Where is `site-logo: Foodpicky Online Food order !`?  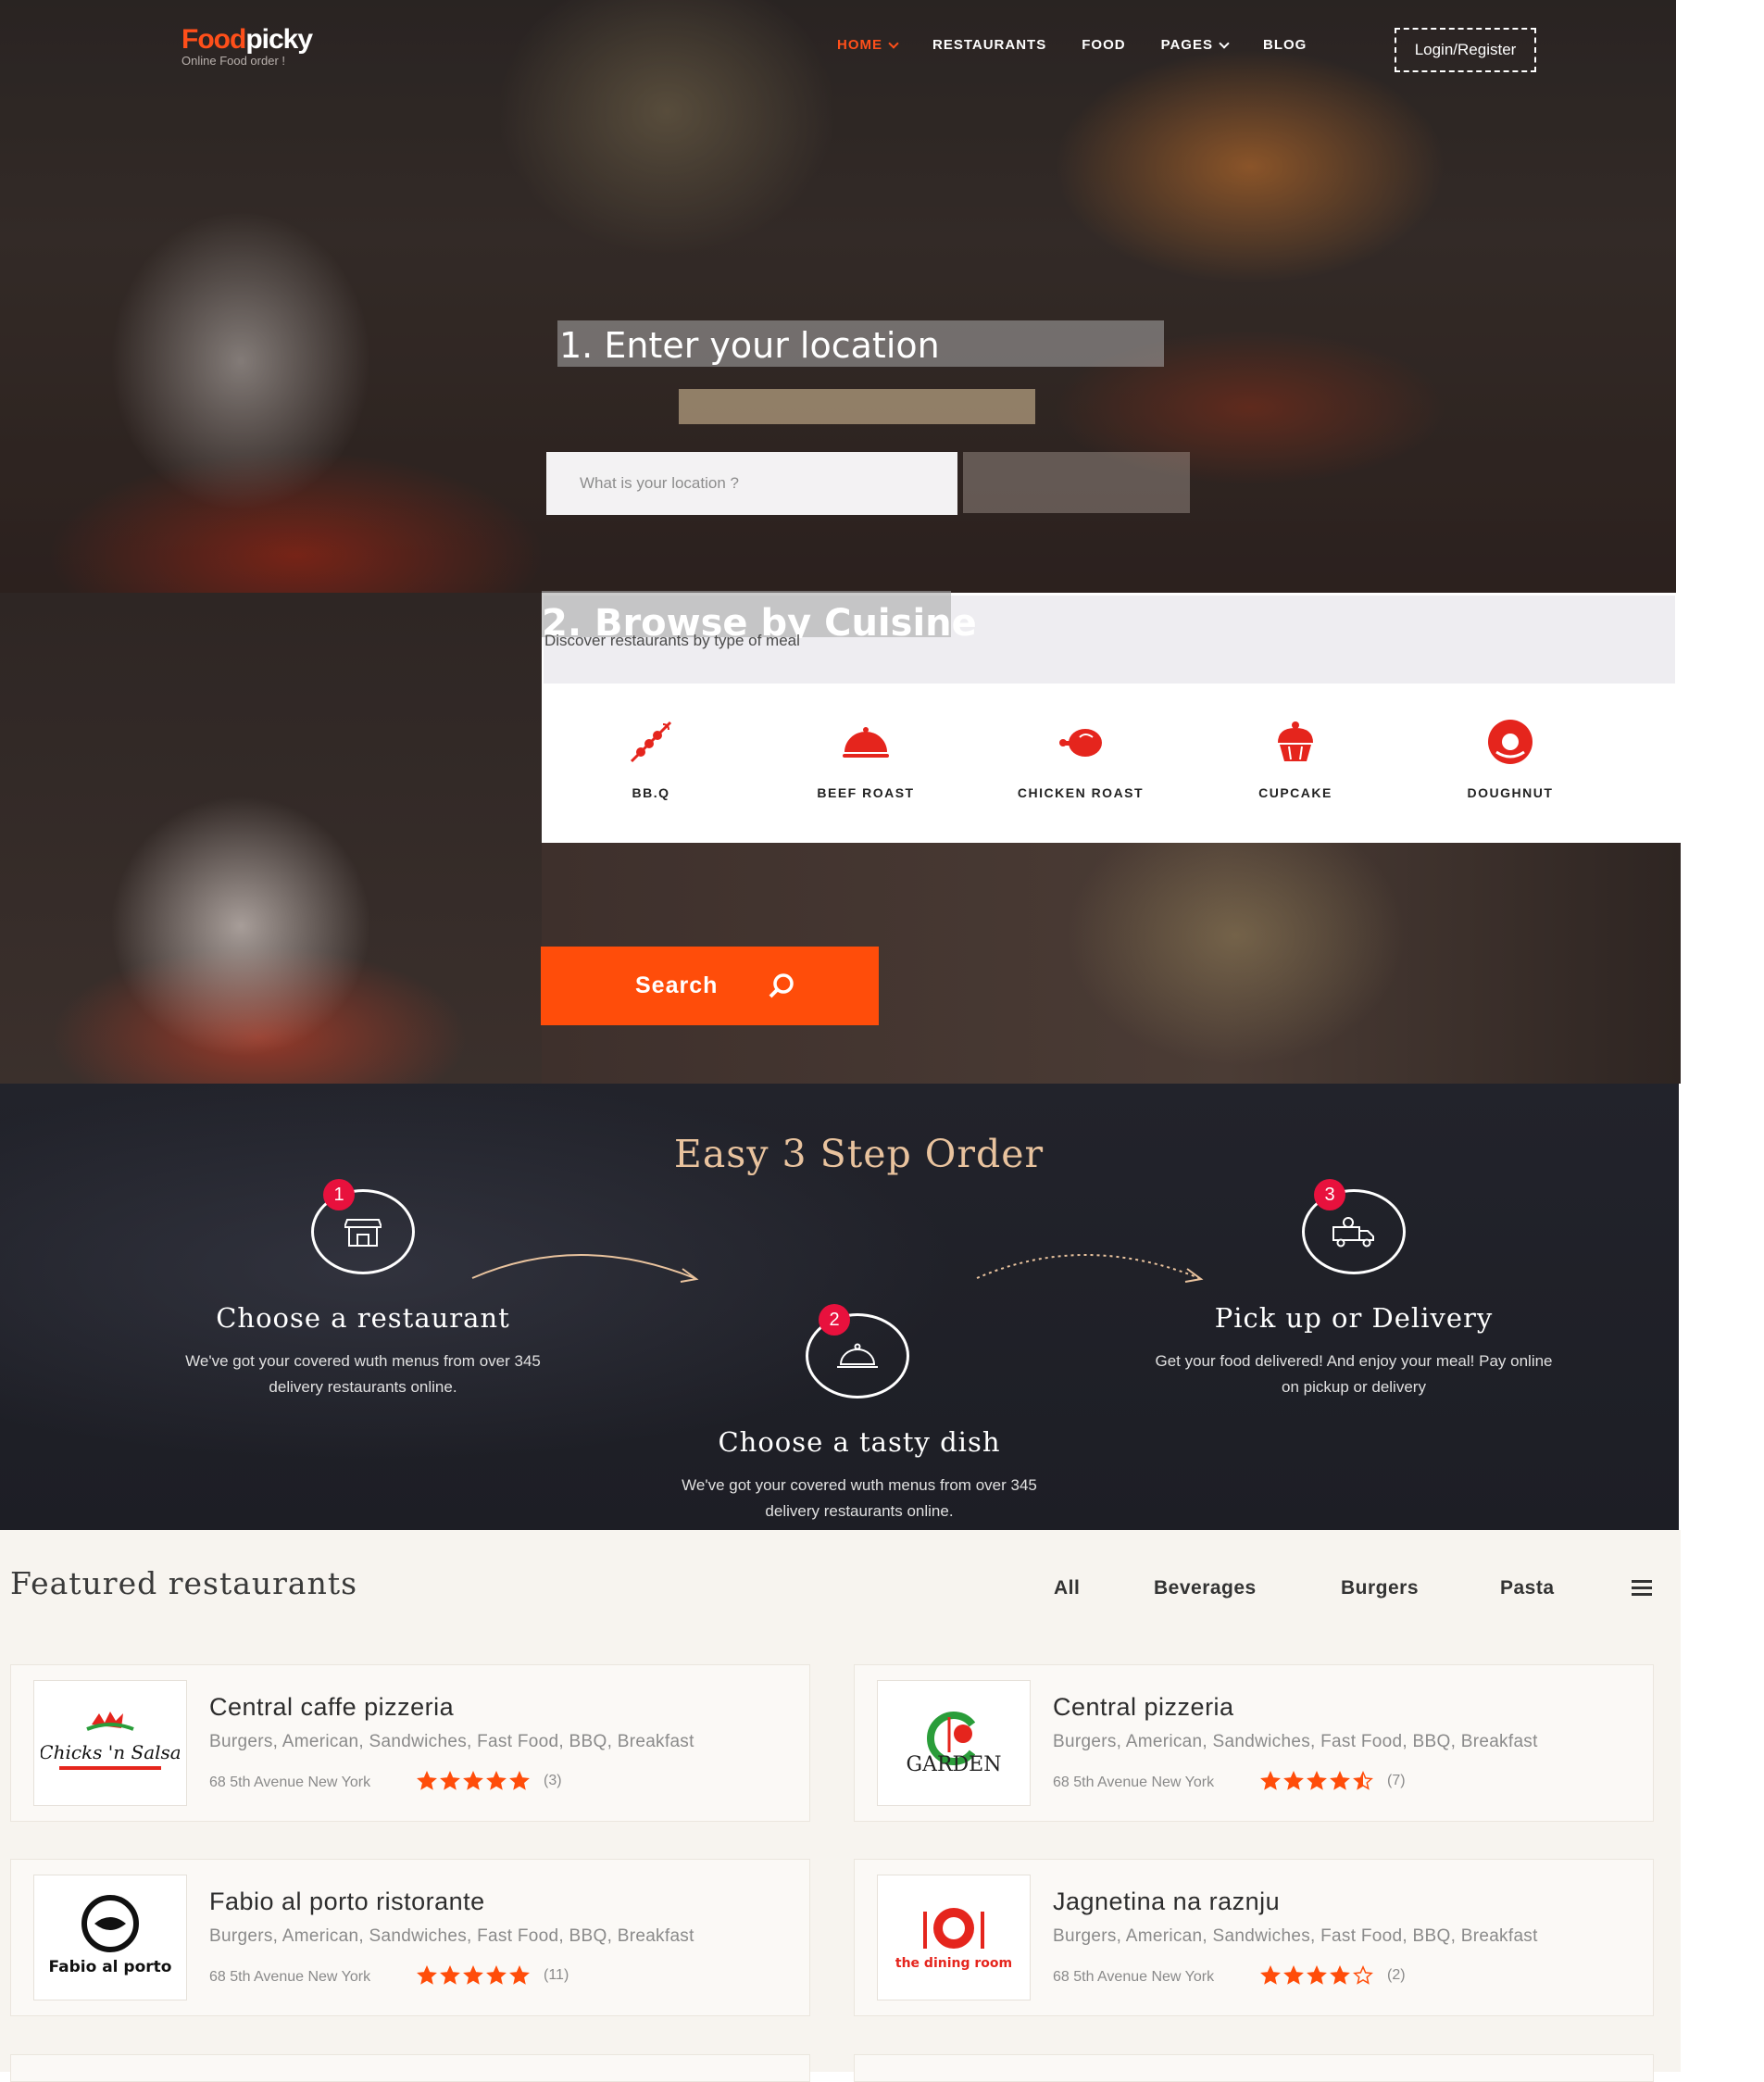 site-logo: Foodpicky Online Food order ! is located at coordinates (247, 46).